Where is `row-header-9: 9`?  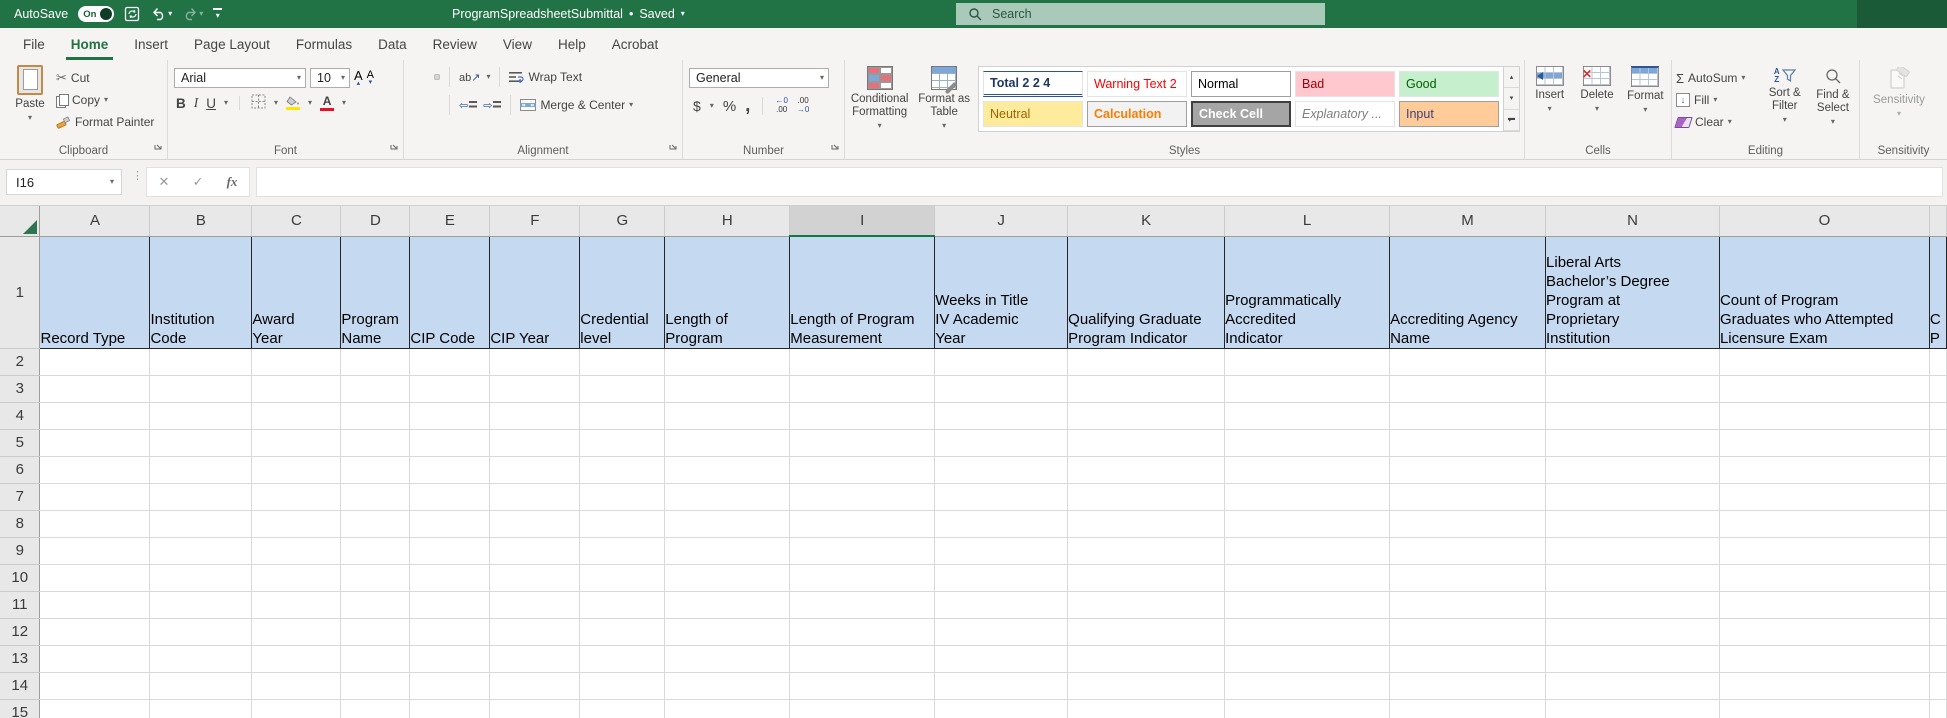 row-header-9: 9 is located at coordinates (20, 551).